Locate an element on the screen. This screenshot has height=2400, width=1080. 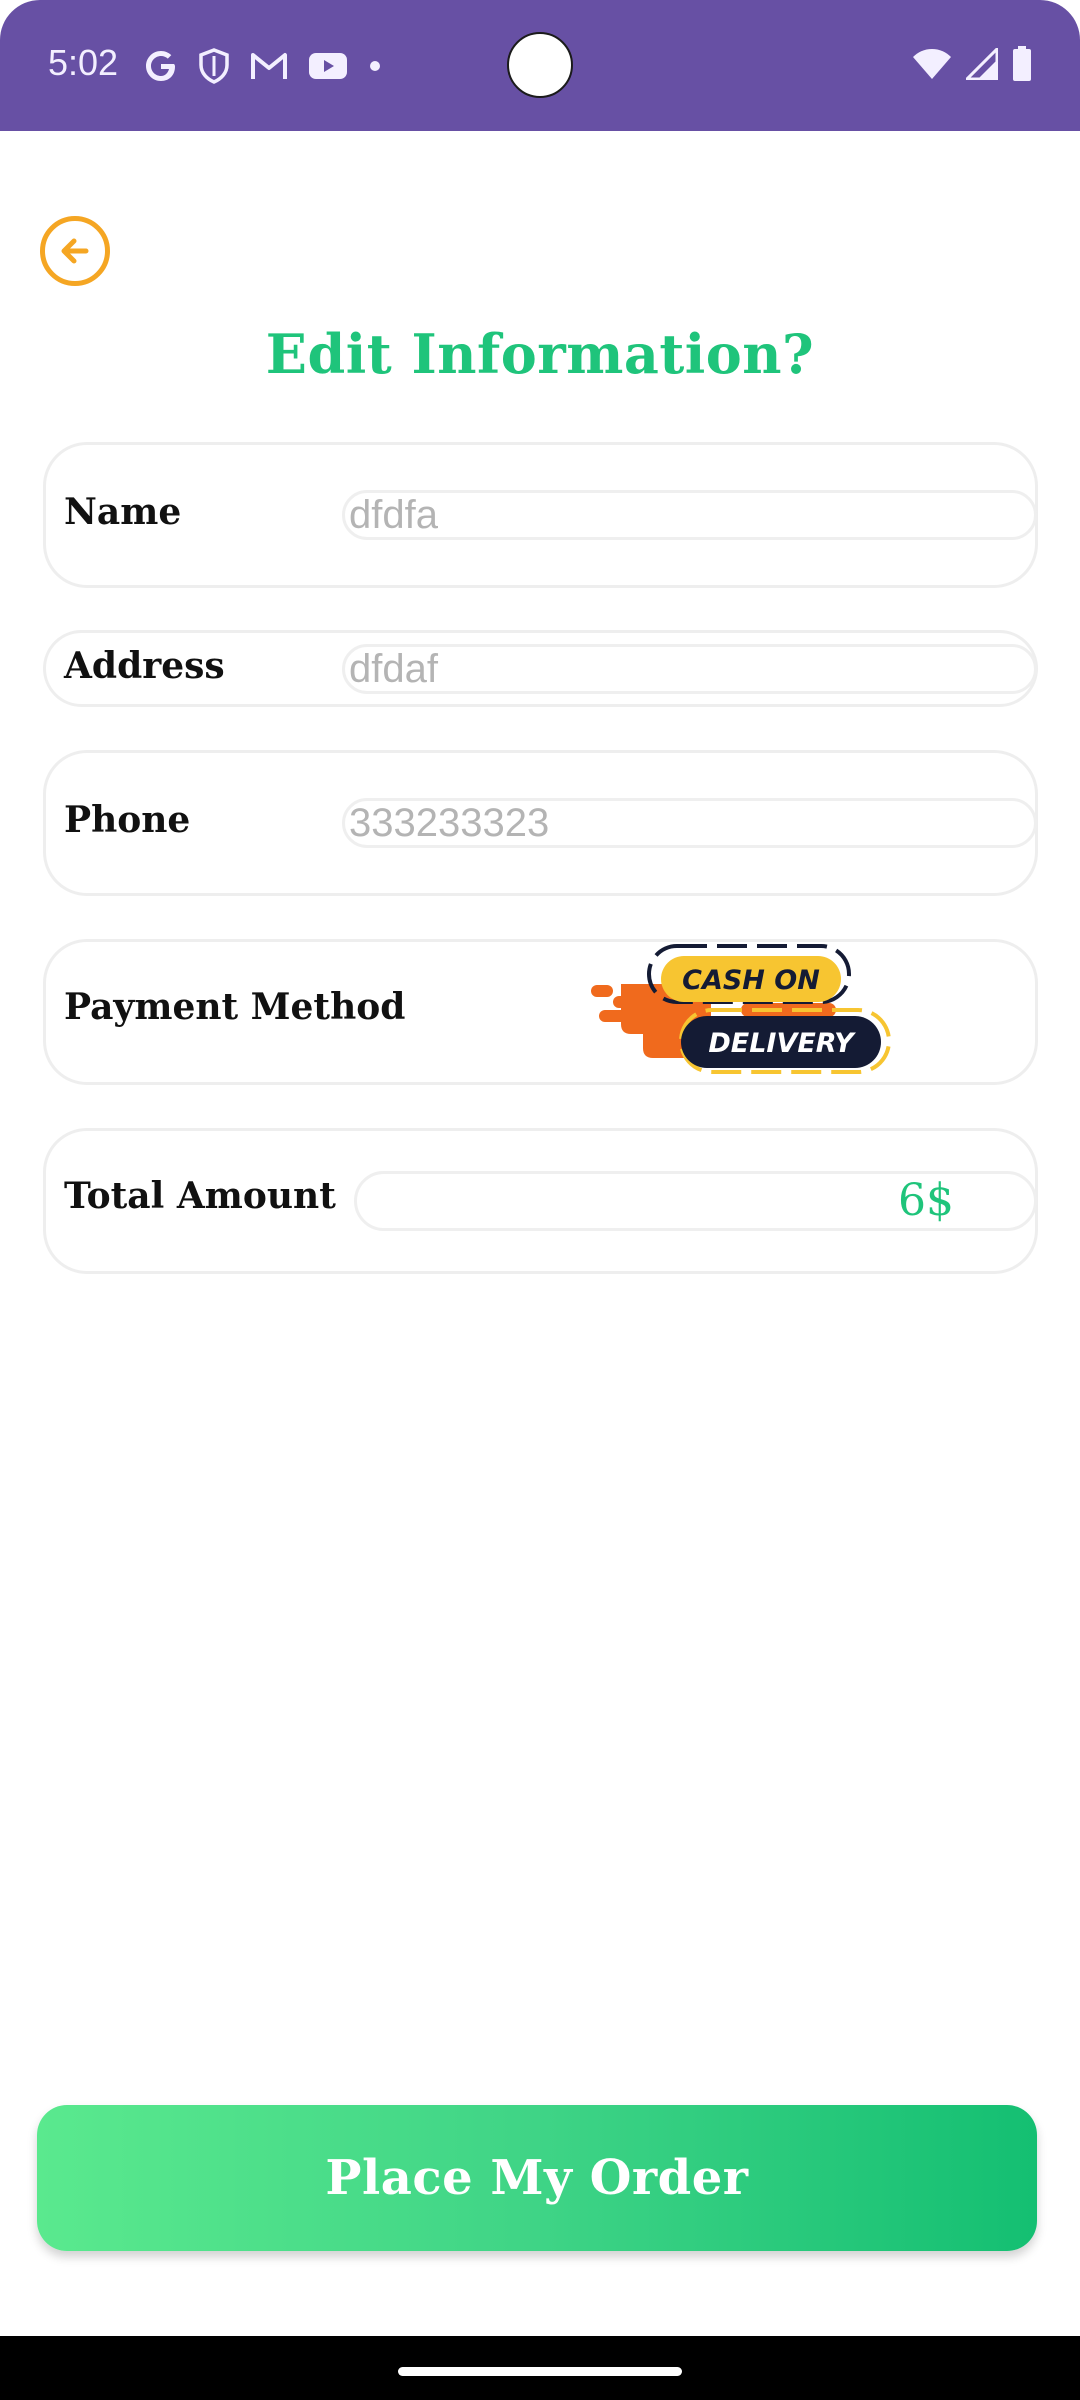
status-bar: 5:02 is located at coordinates (540, 65).